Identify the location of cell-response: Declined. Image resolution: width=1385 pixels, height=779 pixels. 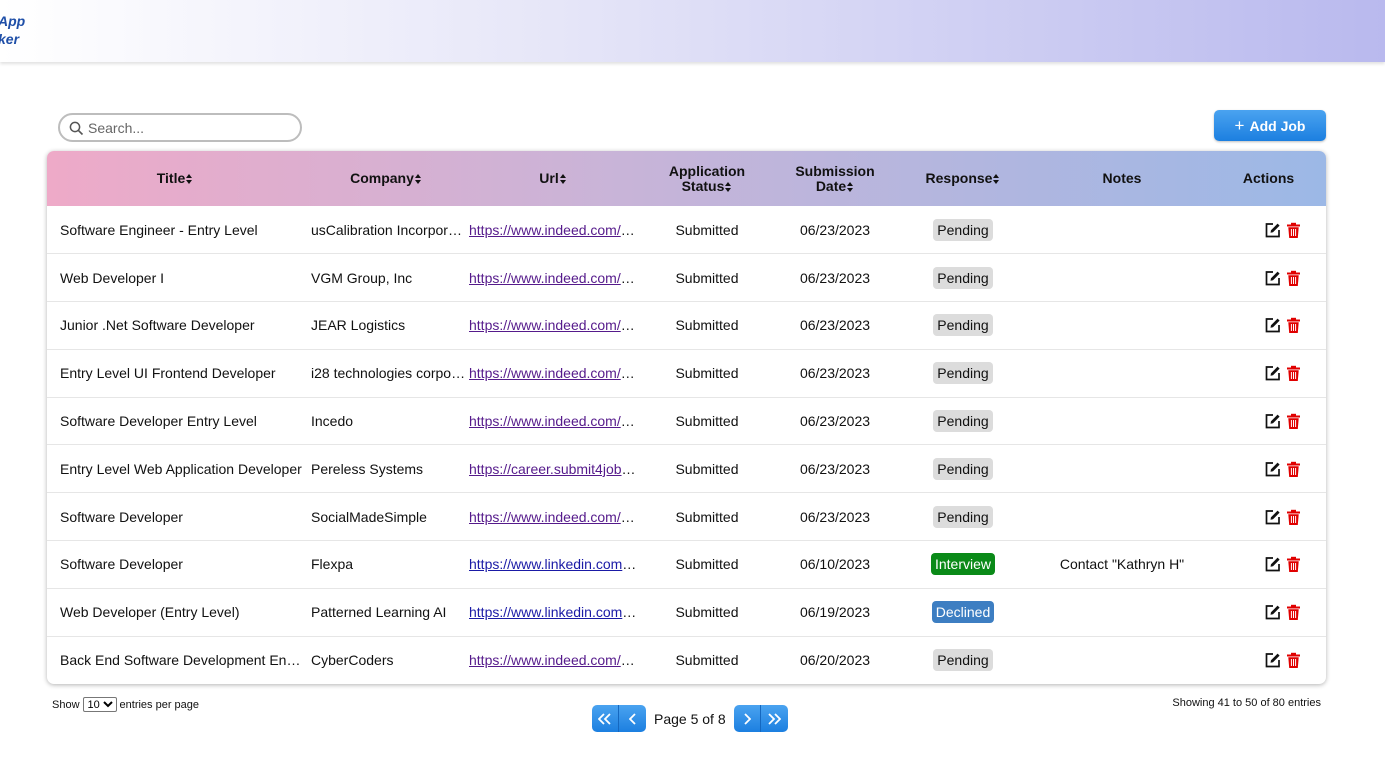
(963, 612).